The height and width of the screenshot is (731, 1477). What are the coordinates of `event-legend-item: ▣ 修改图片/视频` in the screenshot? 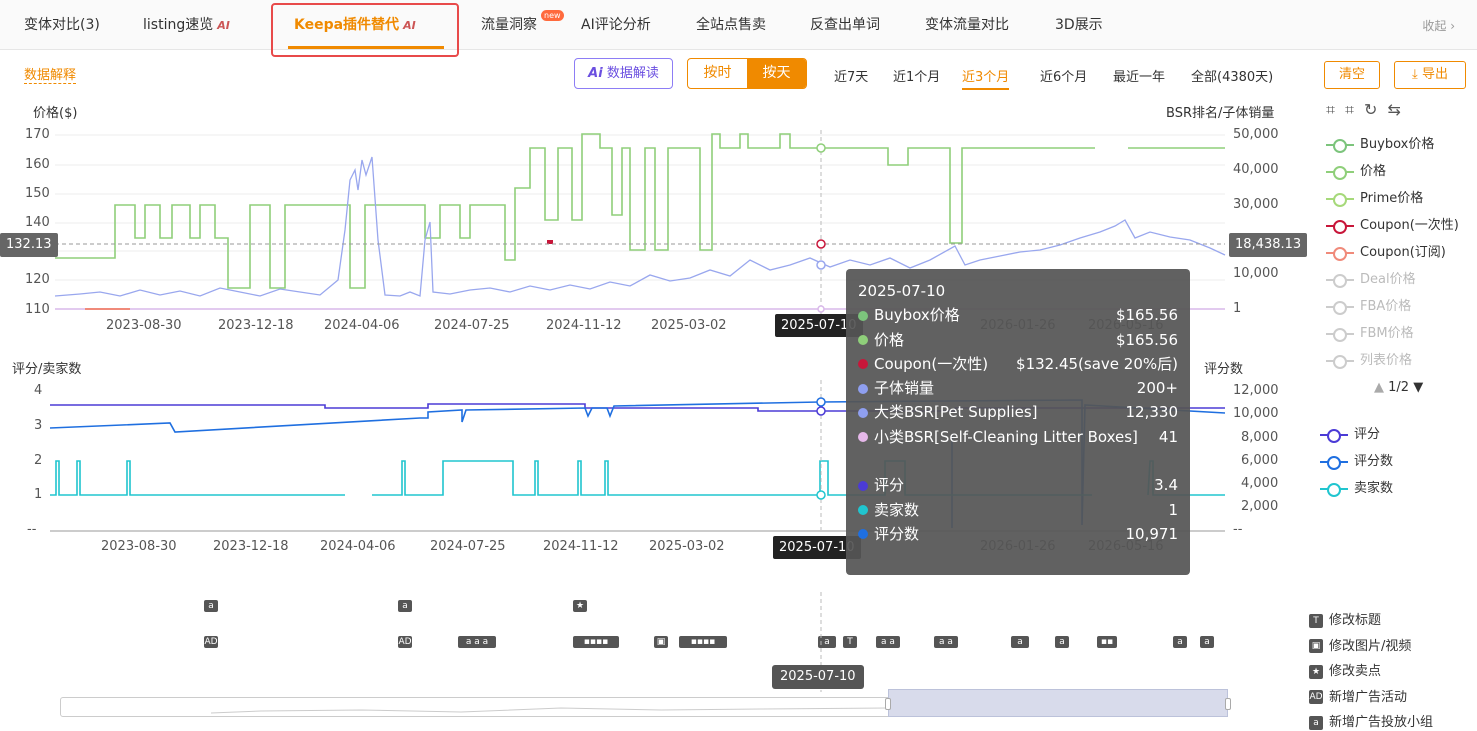 It's located at (1360, 644).